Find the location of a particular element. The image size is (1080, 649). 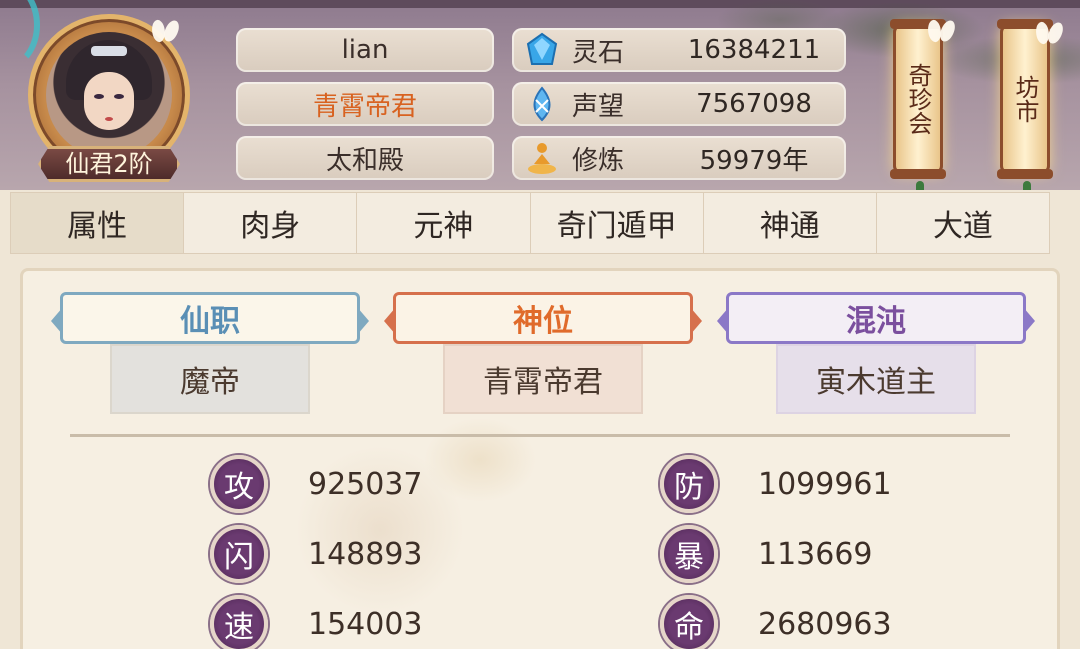

resource-value: 7567098 is located at coordinates (754, 104).